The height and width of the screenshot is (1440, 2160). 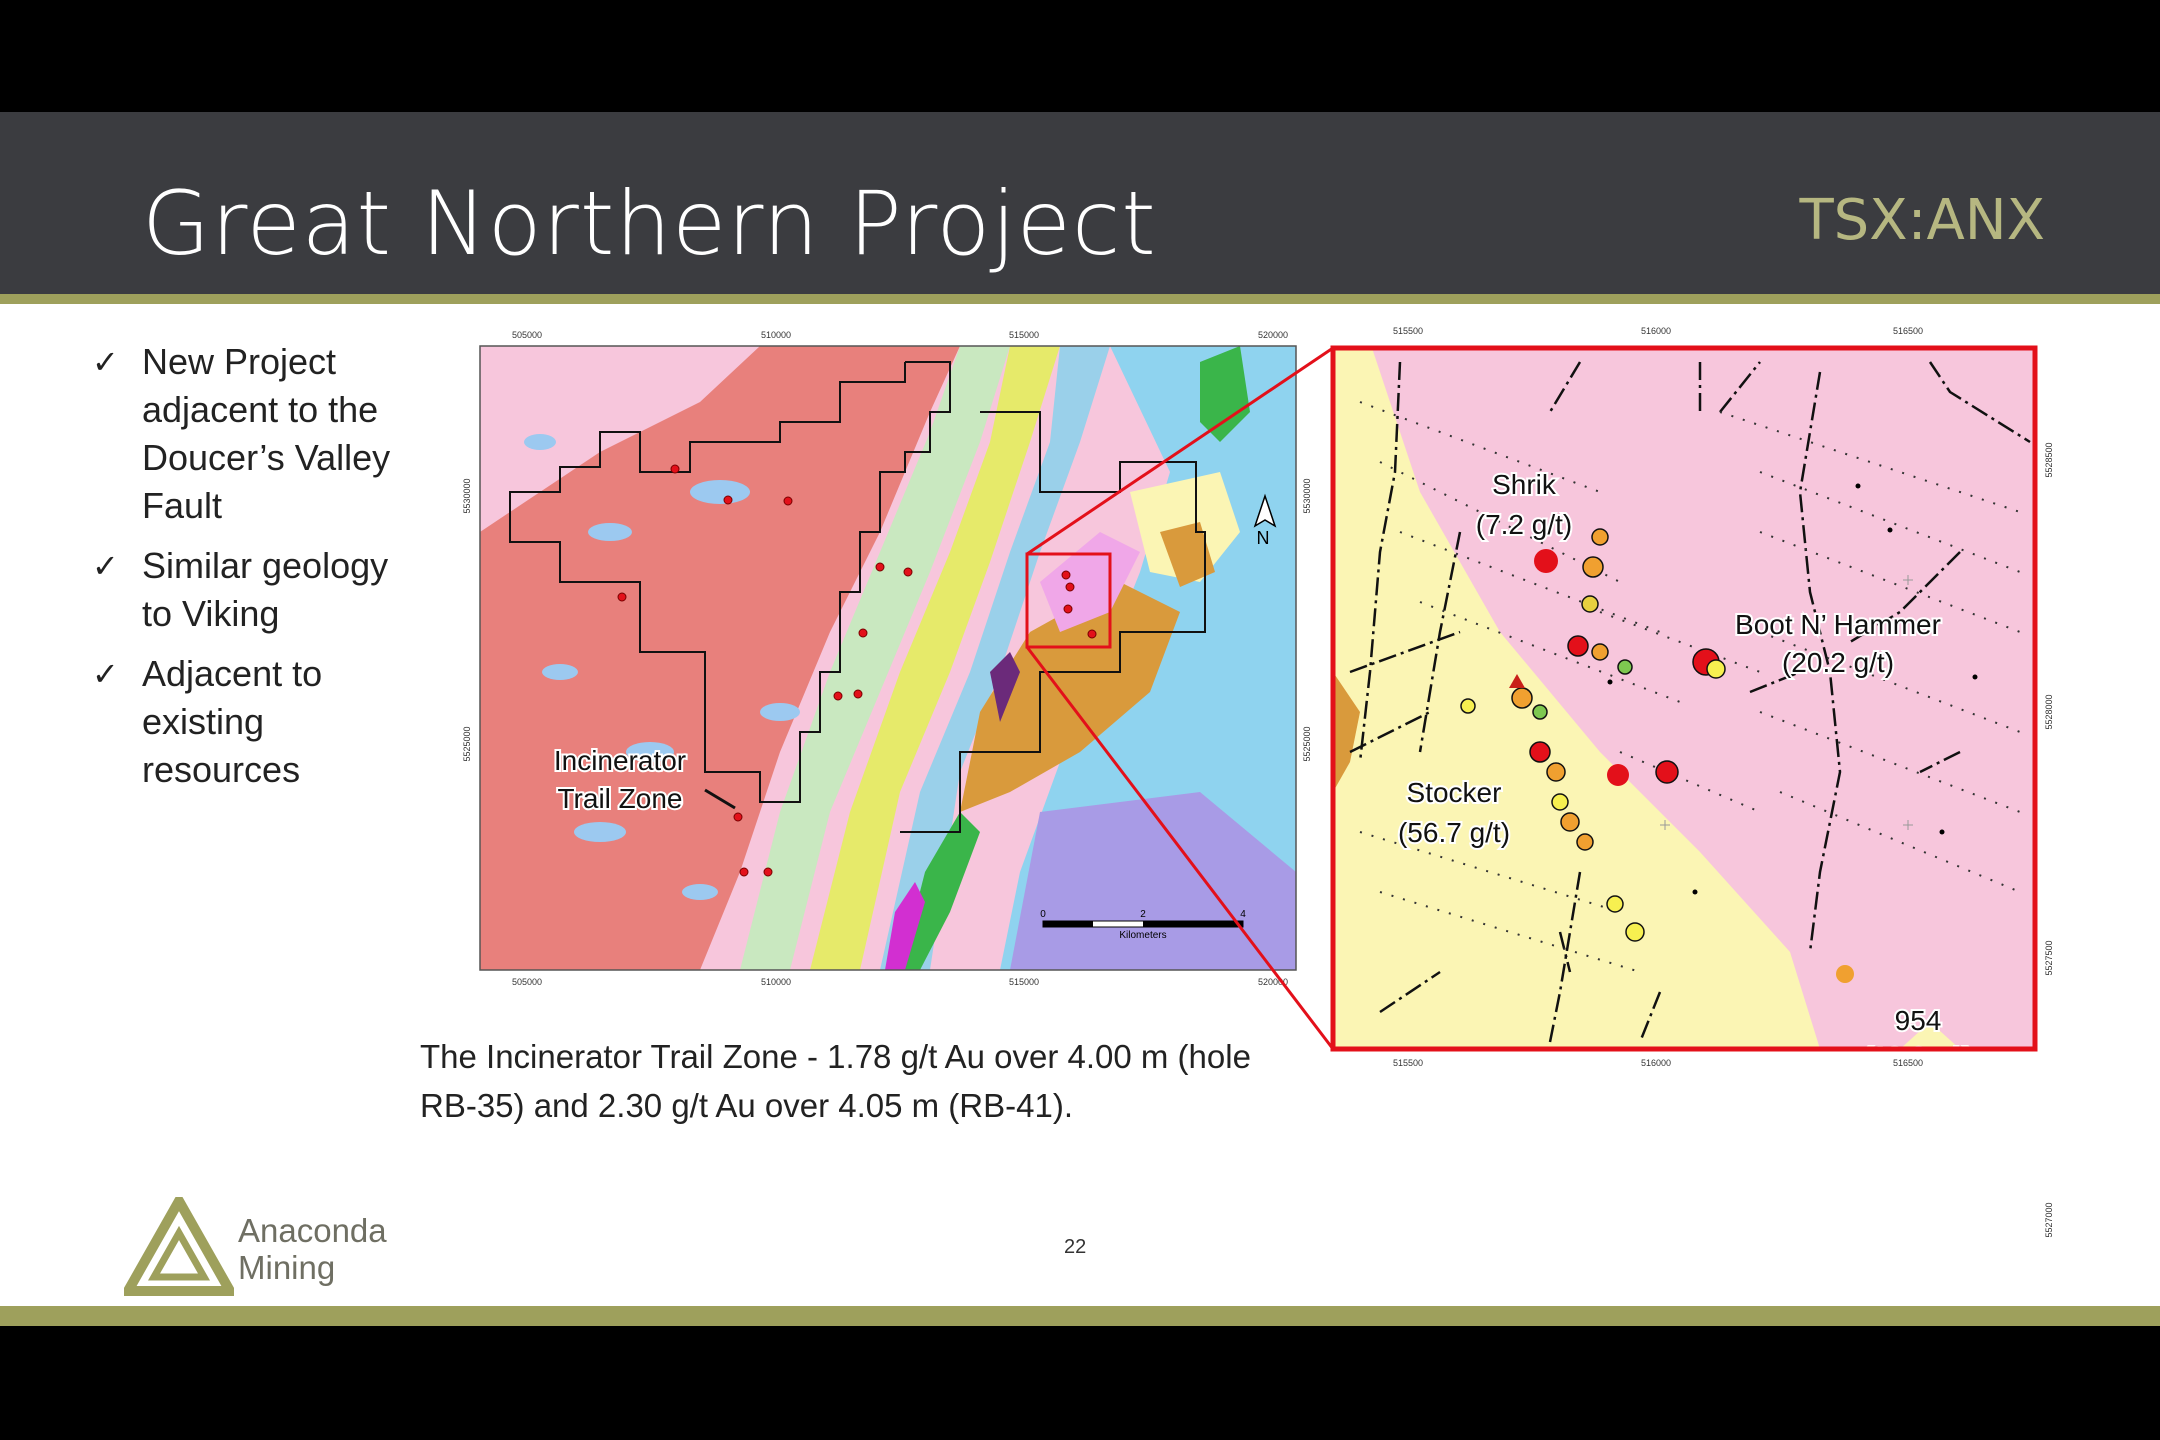 What do you see at coordinates (1454, 832) in the screenshot?
I see `deposit-grade: (56.7 g/t)` at bounding box center [1454, 832].